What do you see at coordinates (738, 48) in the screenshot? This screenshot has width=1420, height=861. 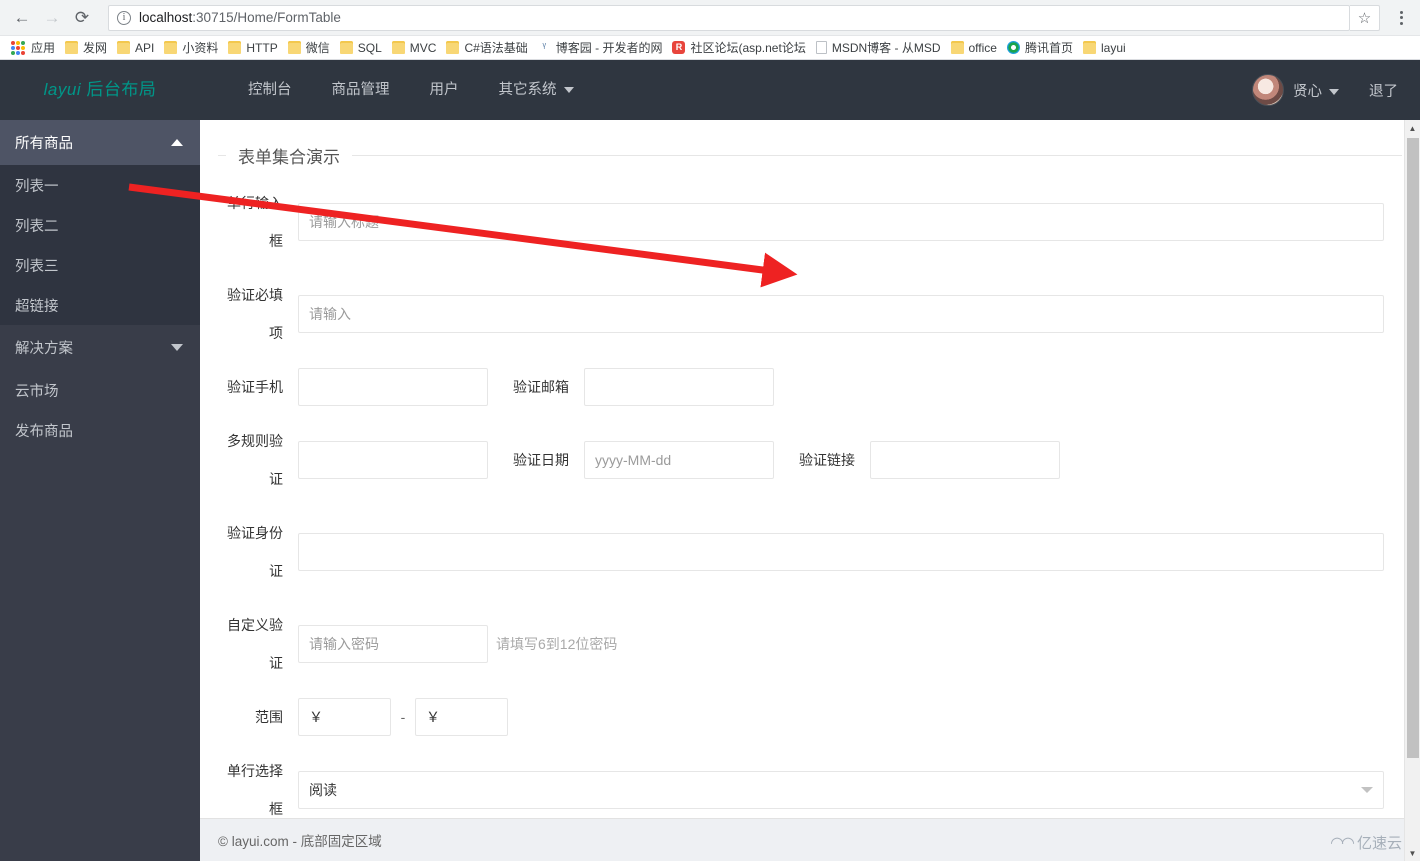 I see `bookmark-forum: R 社区论坛(asp.net论坛` at bounding box center [738, 48].